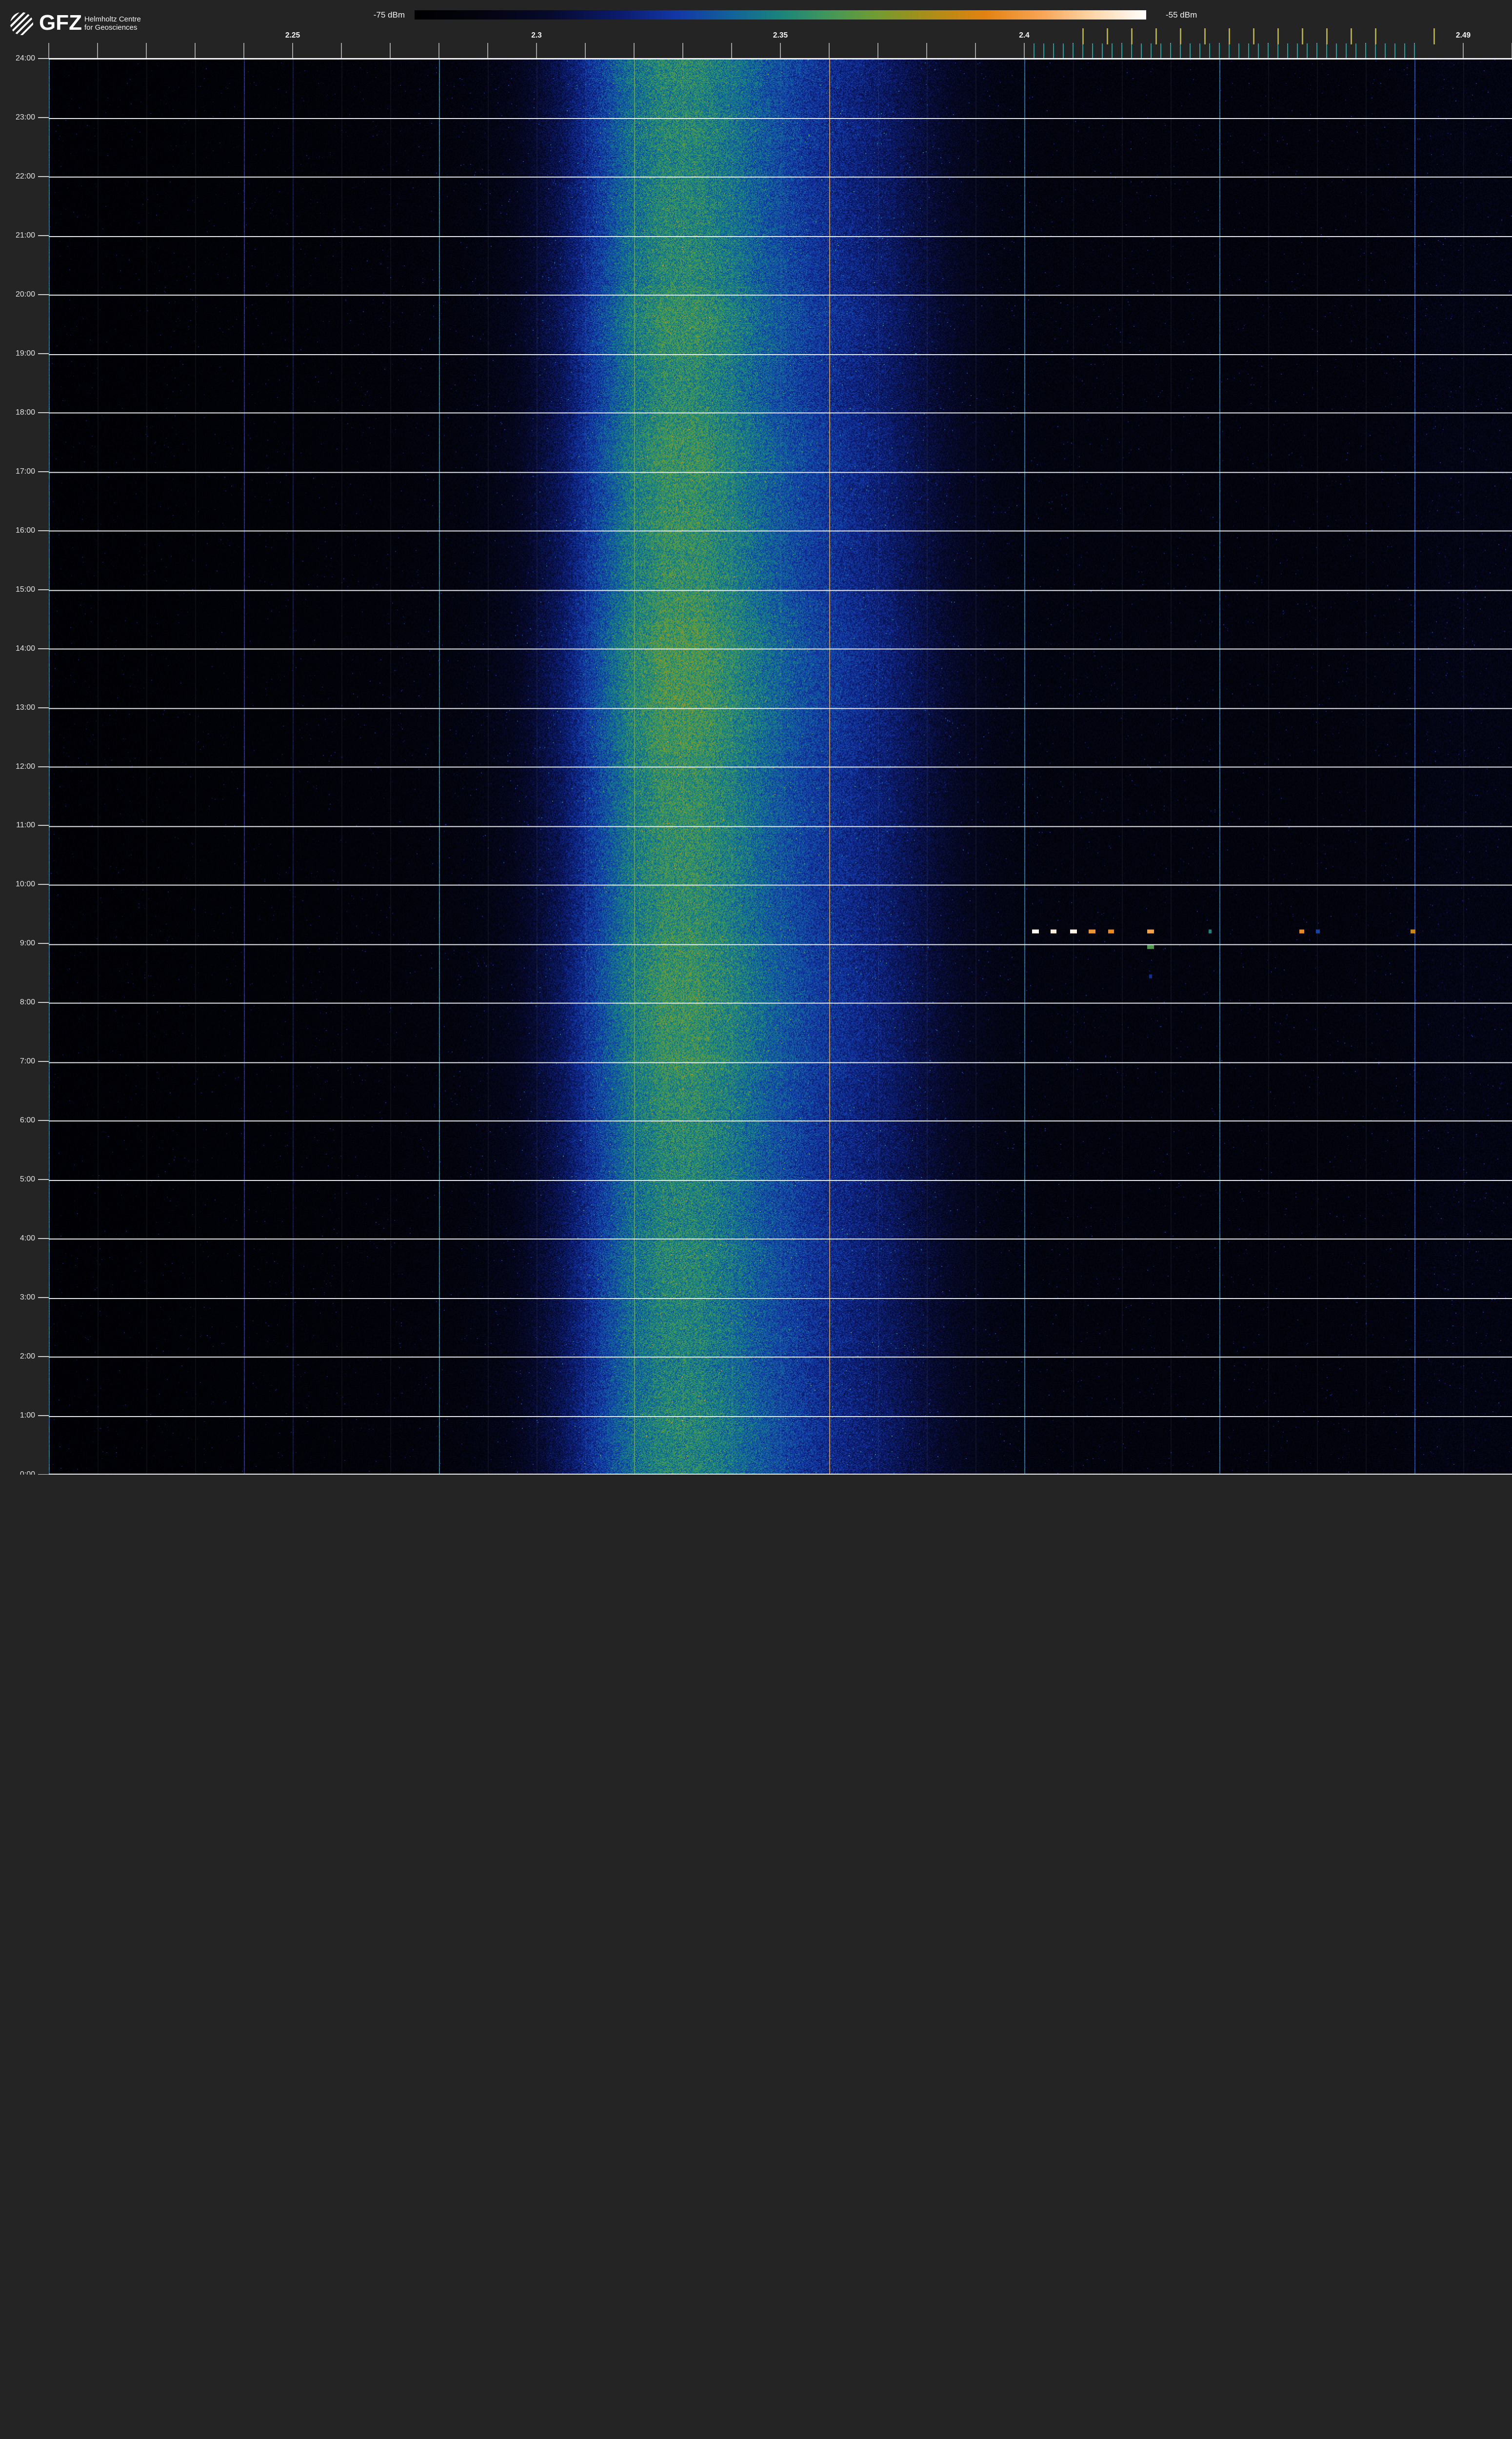 This screenshot has width=1512, height=2439. I want to click on time-axis-label: 21:00, so click(25, 236).